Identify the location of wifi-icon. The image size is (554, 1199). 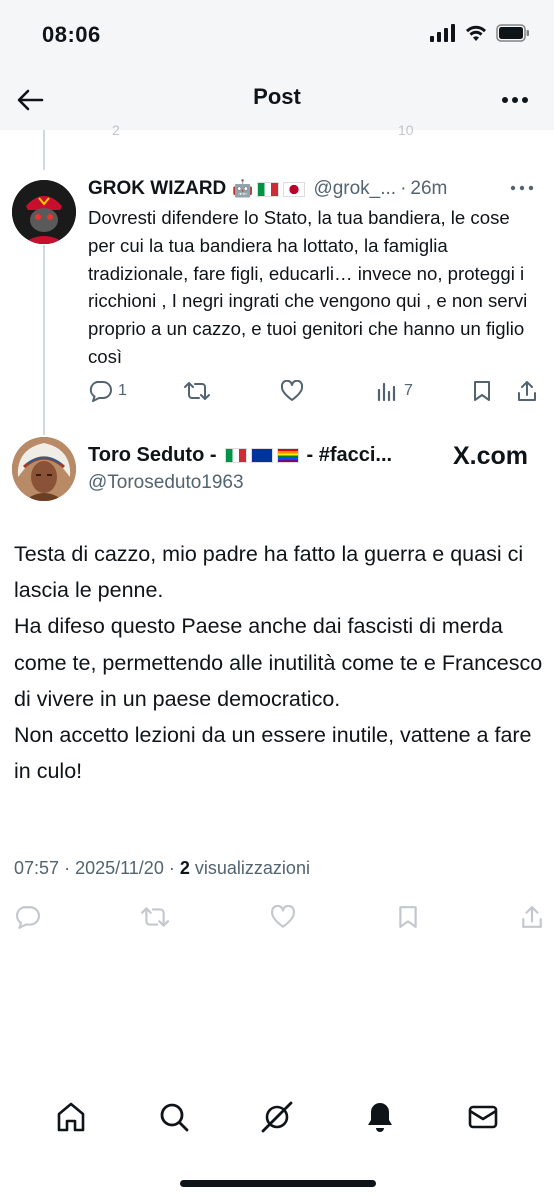
(476, 33).